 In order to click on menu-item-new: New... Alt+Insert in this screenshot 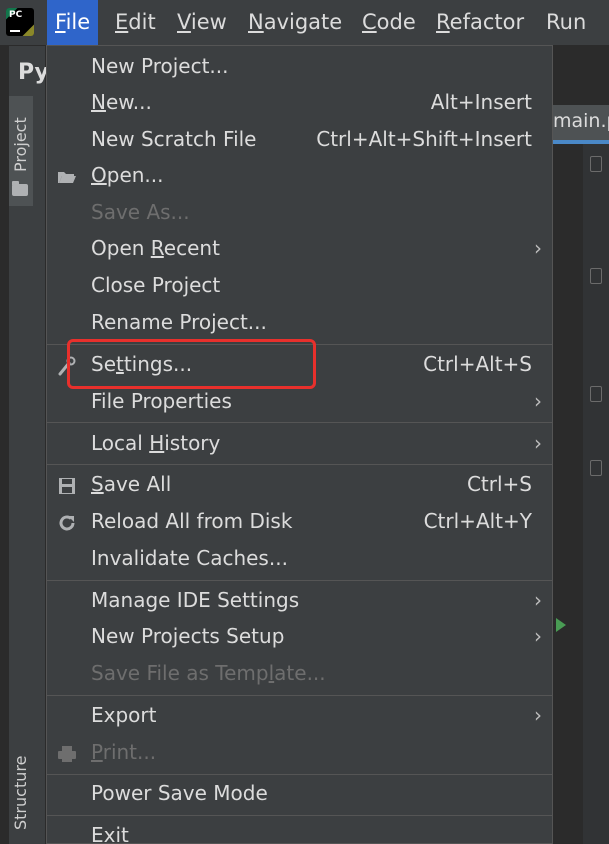, I will do `click(299, 104)`.